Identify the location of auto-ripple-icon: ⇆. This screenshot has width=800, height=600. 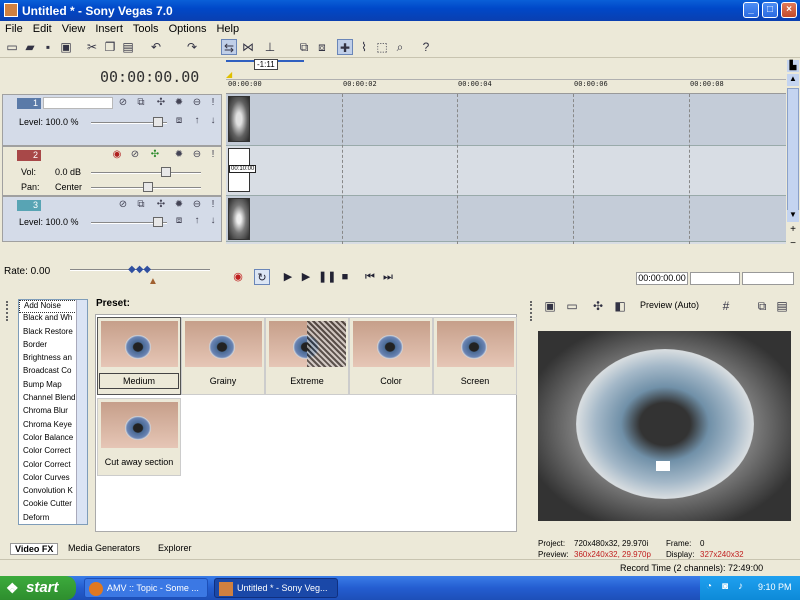
(229, 47).